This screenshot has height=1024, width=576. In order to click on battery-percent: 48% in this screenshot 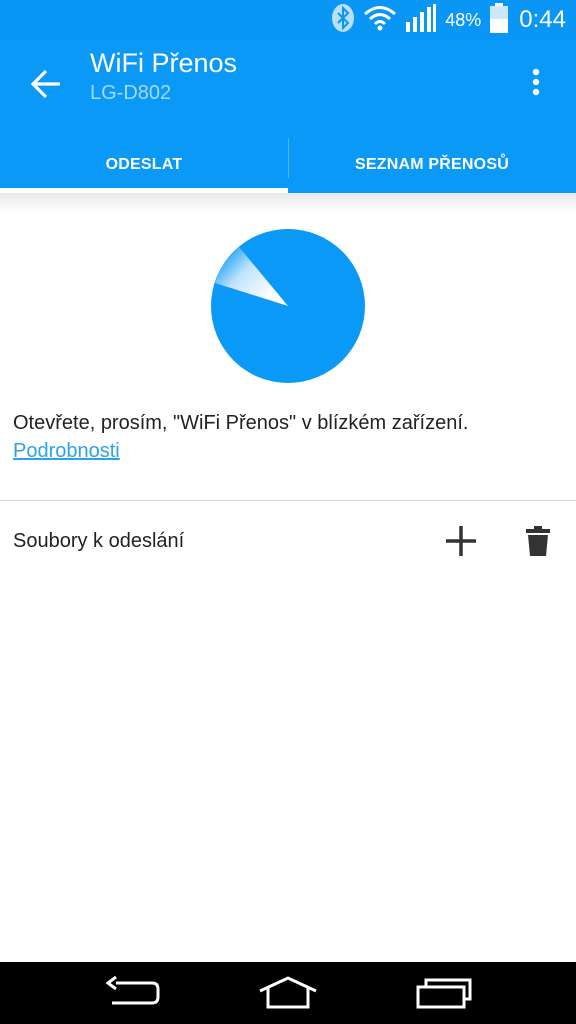, I will do `click(463, 19)`.